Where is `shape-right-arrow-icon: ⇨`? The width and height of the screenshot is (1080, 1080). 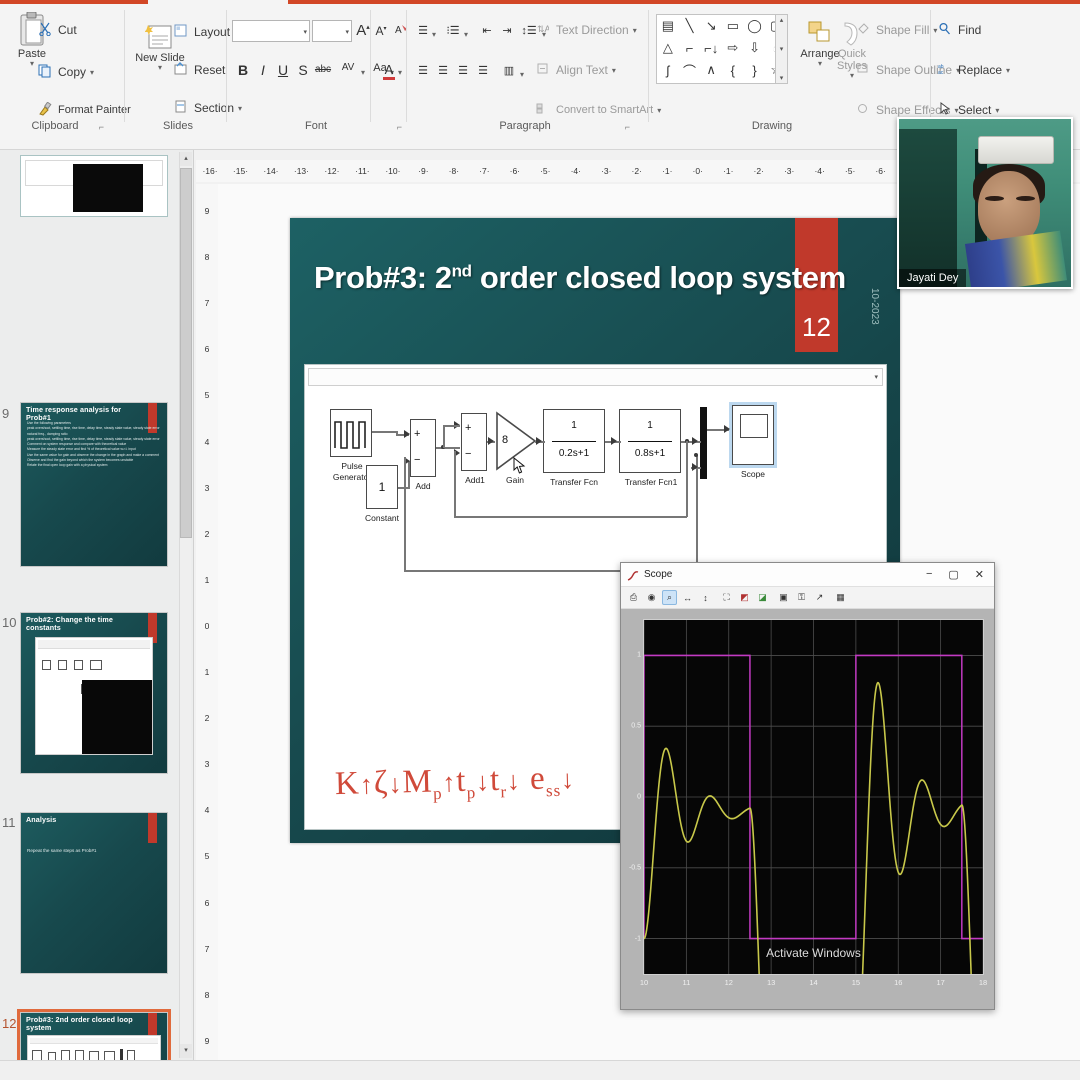
shape-right-arrow-icon: ⇨ is located at coordinates (733, 48).